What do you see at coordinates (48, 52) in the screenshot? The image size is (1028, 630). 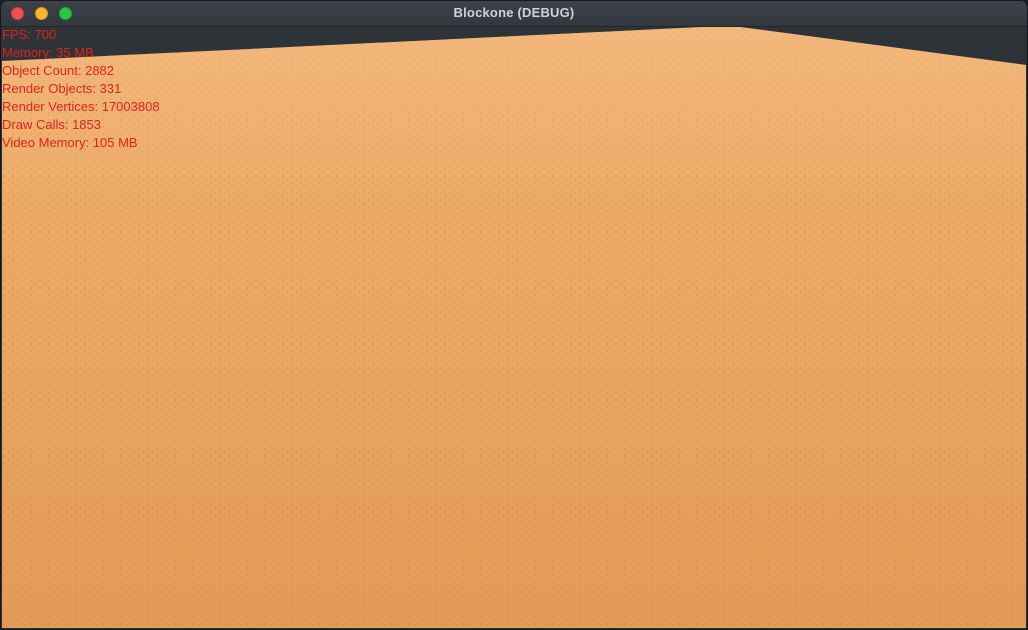 I see `memory-readout: Memory: 35 MB` at bounding box center [48, 52].